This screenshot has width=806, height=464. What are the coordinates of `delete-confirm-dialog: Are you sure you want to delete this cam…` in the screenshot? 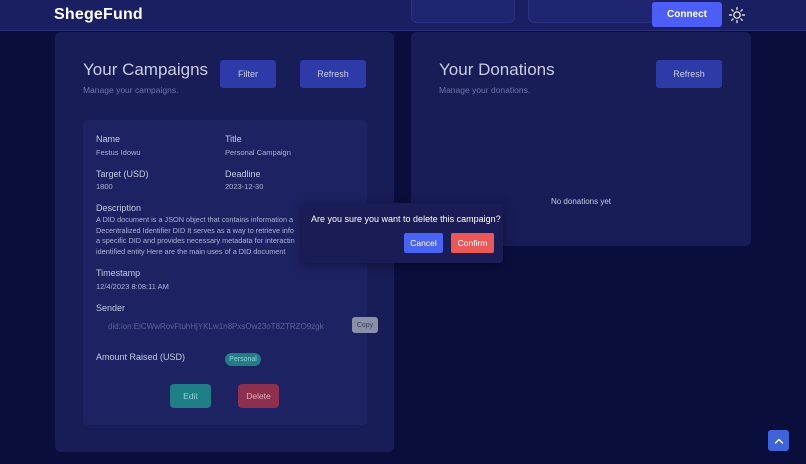 It's located at (402, 233).